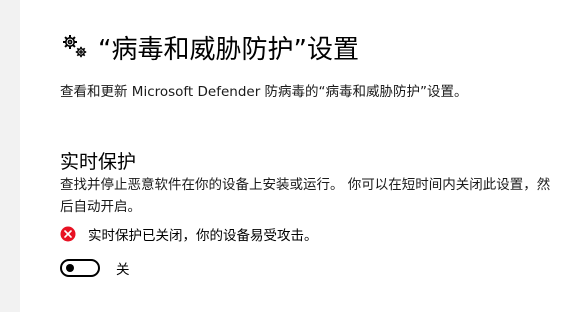 The height and width of the screenshot is (312, 568). I want to click on realtime-warning: 实时保护已关闭，你的设备易受攻击。, so click(189, 234).